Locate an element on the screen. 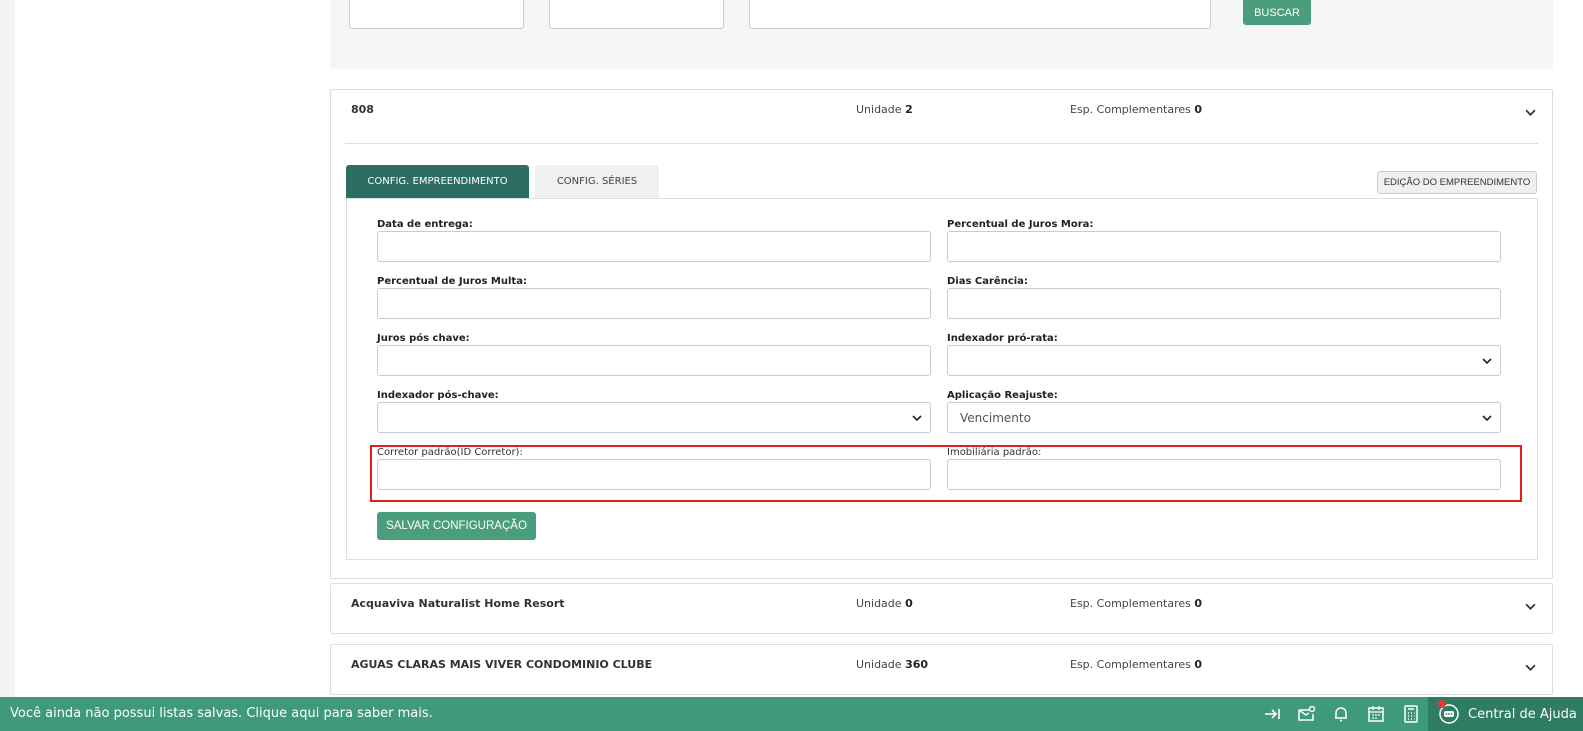  card-unit: Unidade 2 is located at coordinates (884, 109).